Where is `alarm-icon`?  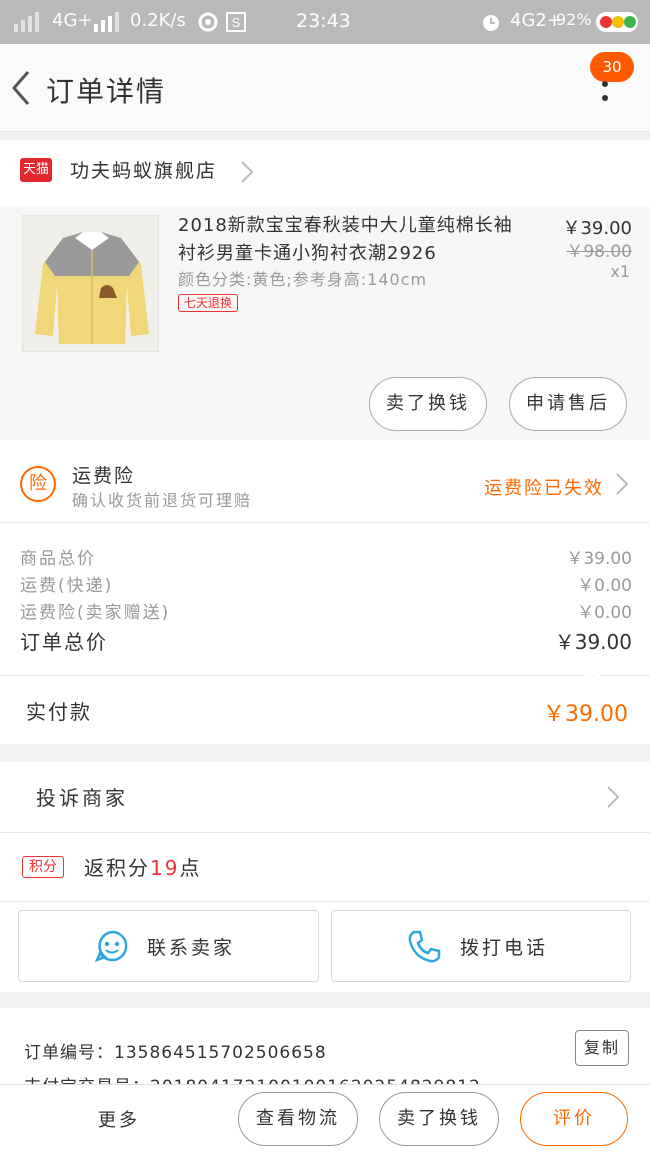 alarm-icon is located at coordinates (491, 23).